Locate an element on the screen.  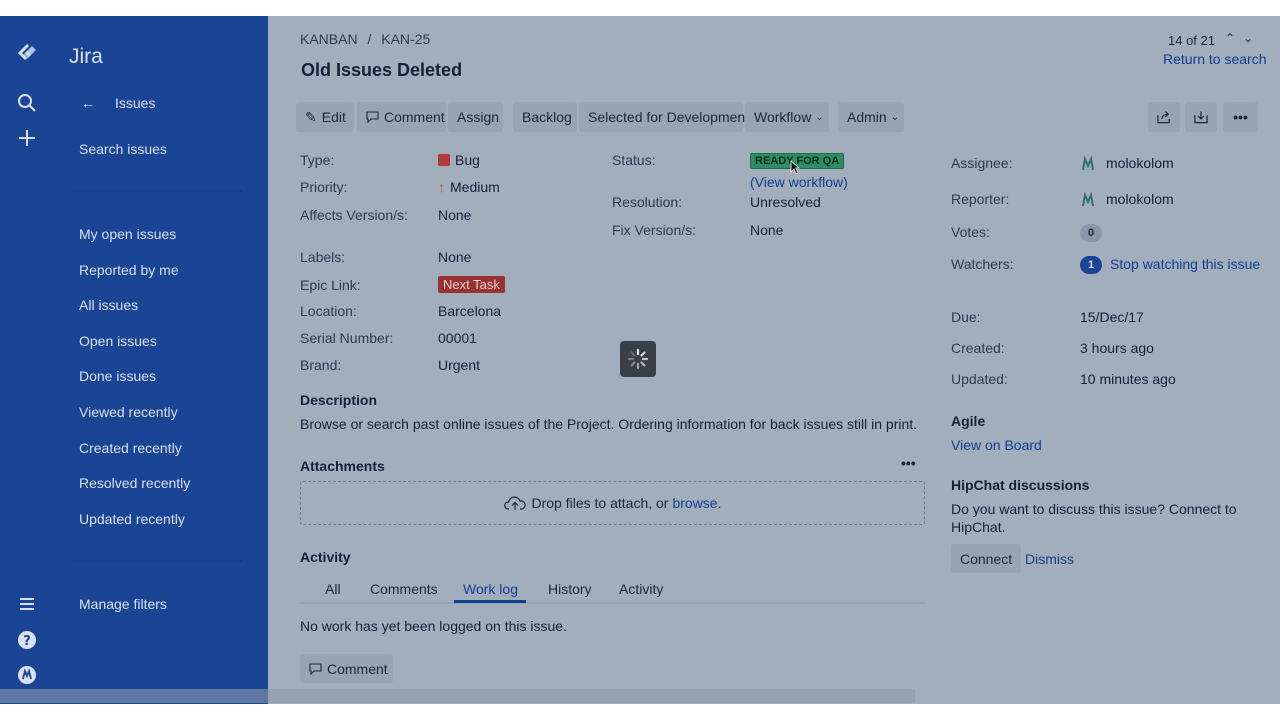
filter-created-recently: Created recently is located at coordinates (130, 448).